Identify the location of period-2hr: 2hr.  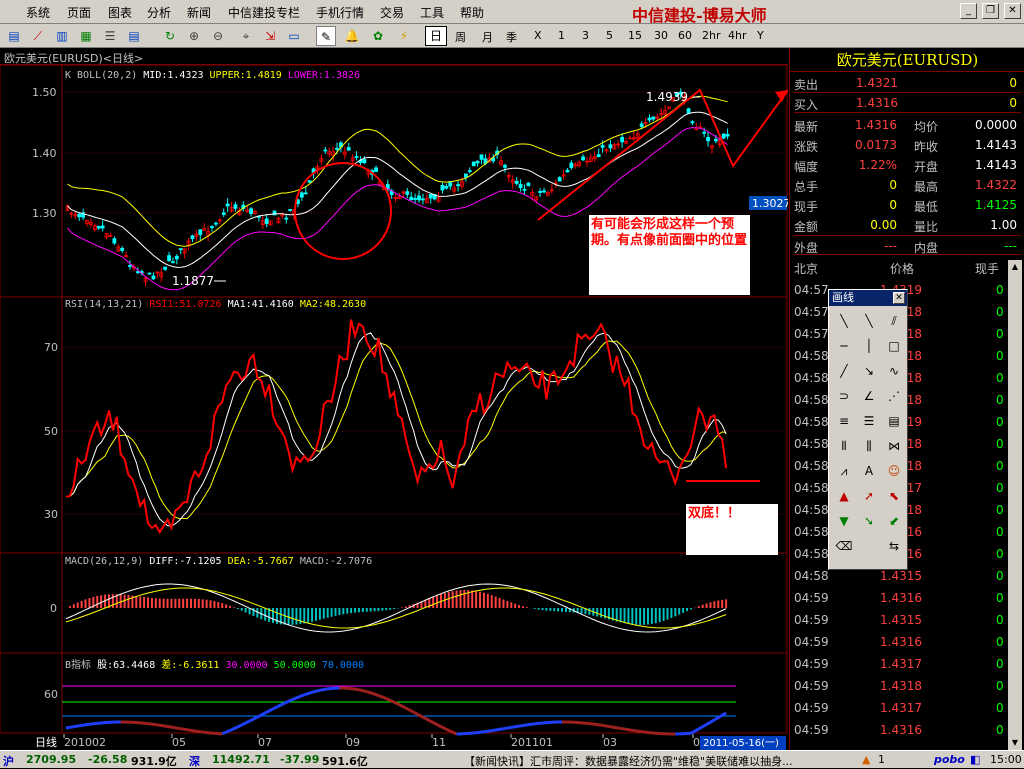
(711, 35).